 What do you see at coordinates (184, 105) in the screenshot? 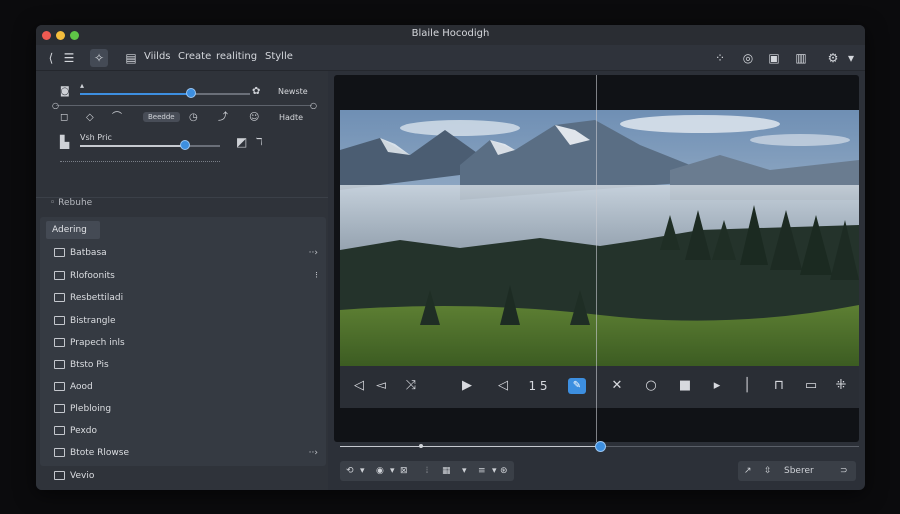
I see `range-track` at bounding box center [184, 105].